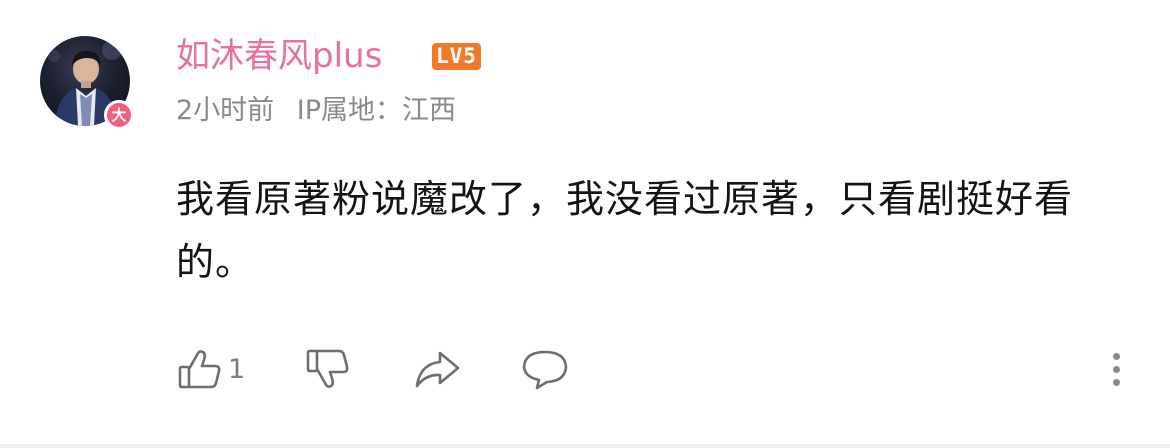 The width and height of the screenshot is (1170, 448). I want to click on level-badge: LV5, so click(456, 56).